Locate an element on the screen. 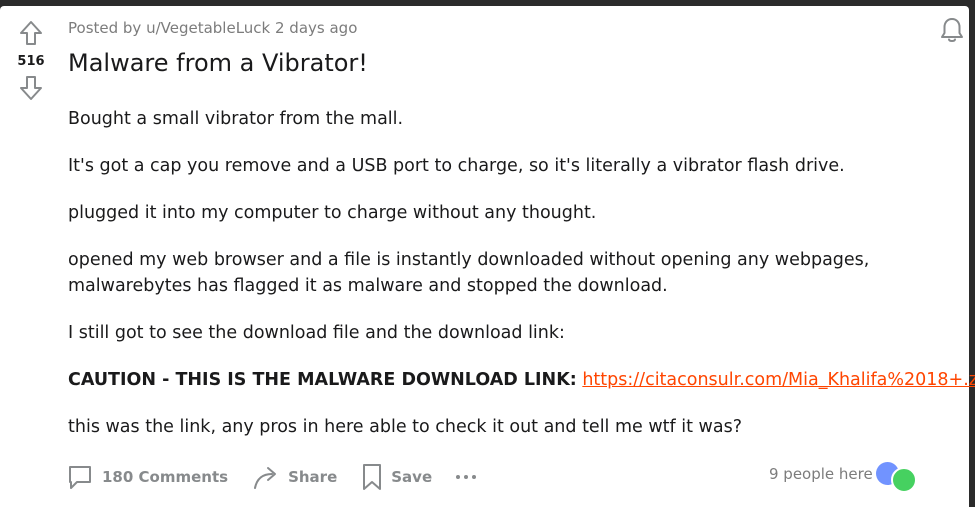 The image size is (975, 507). more-icon is located at coordinates (466, 477).